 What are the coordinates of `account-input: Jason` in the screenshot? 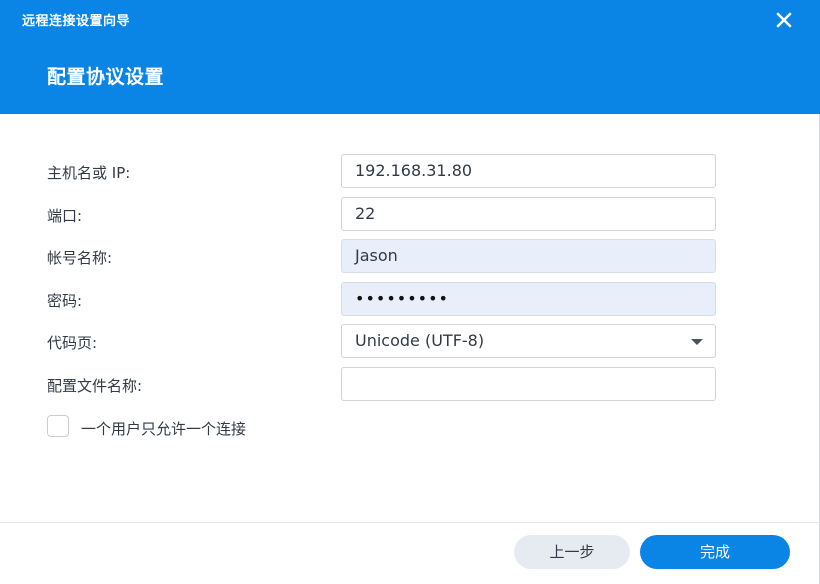 It's located at (528, 256).